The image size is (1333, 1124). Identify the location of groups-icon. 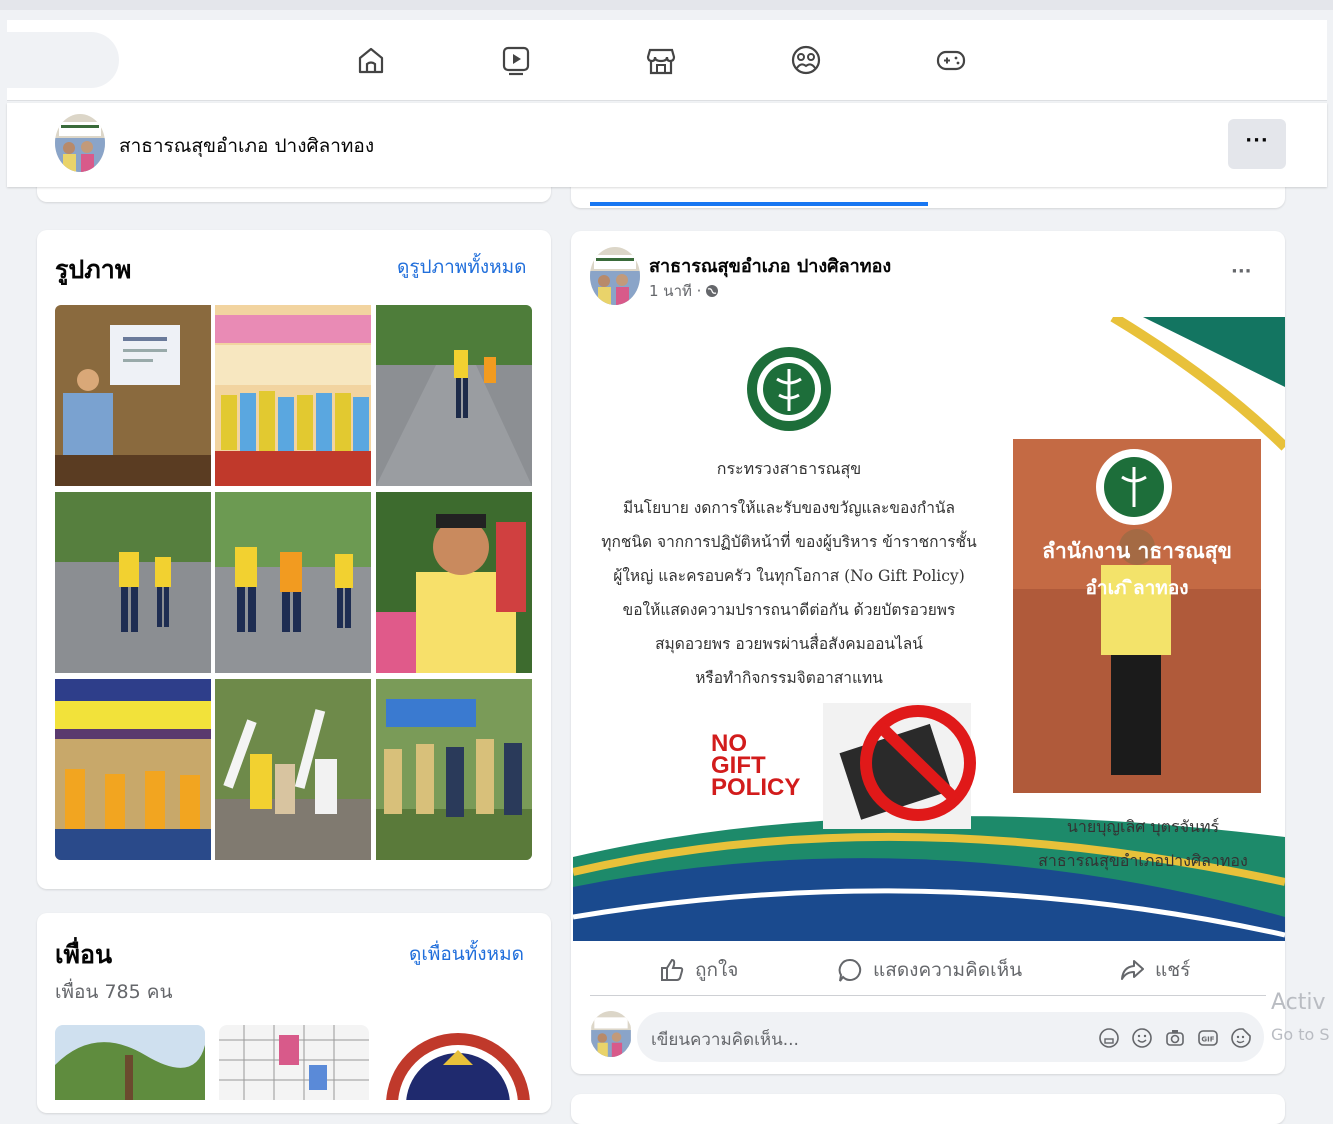
(806, 60).